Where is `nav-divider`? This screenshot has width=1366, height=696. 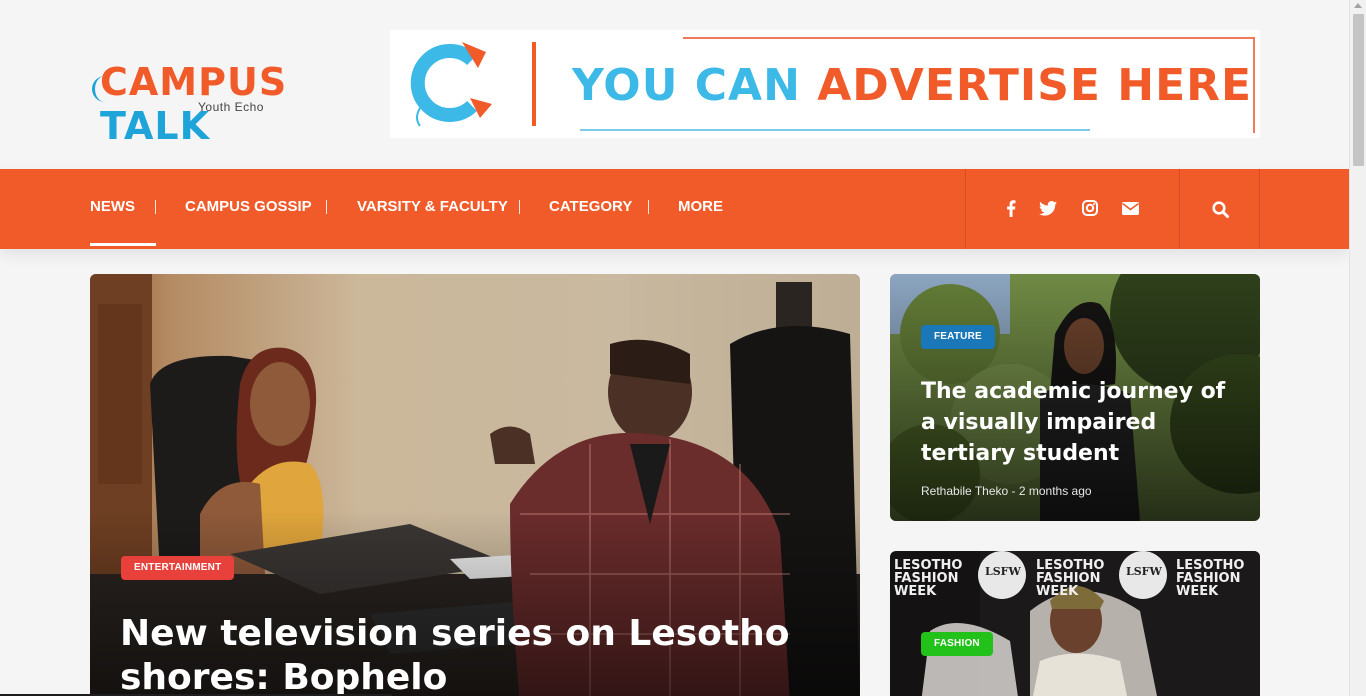
nav-divider is located at coordinates (965, 209).